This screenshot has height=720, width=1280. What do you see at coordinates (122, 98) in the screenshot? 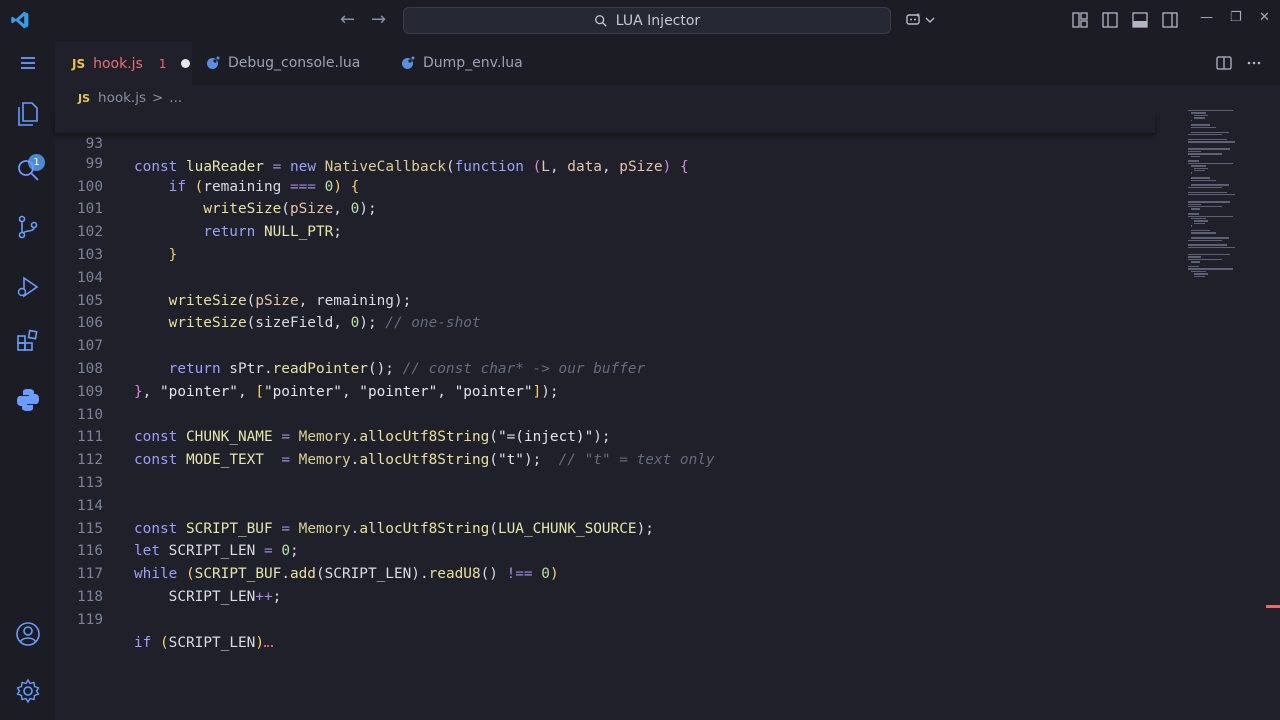
I see `breadcrumb-file: hook.js` at bounding box center [122, 98].